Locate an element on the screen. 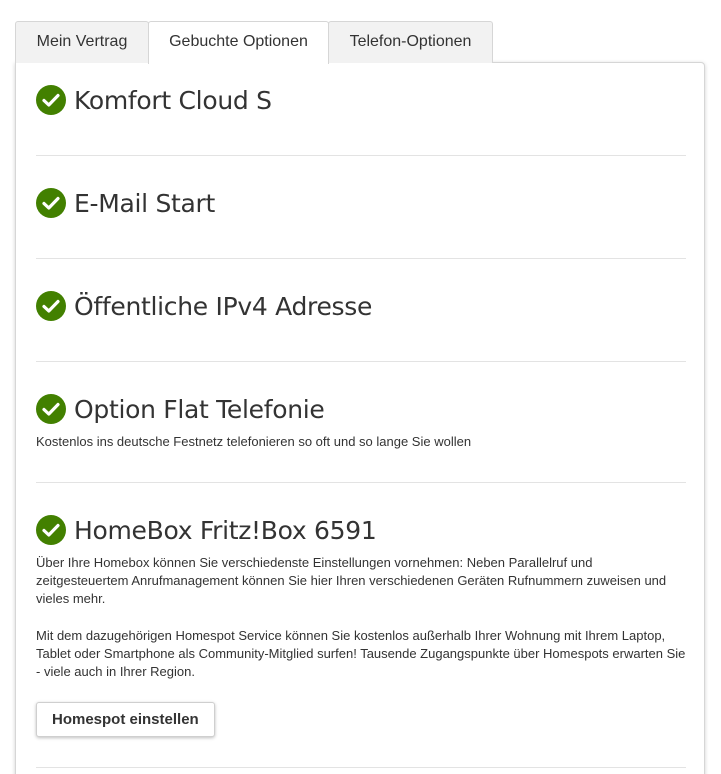 Image resolution: width=721 pixels, height=774 pixels. option-title: Option Flat Telefonie is located at coordinates (199, 409).